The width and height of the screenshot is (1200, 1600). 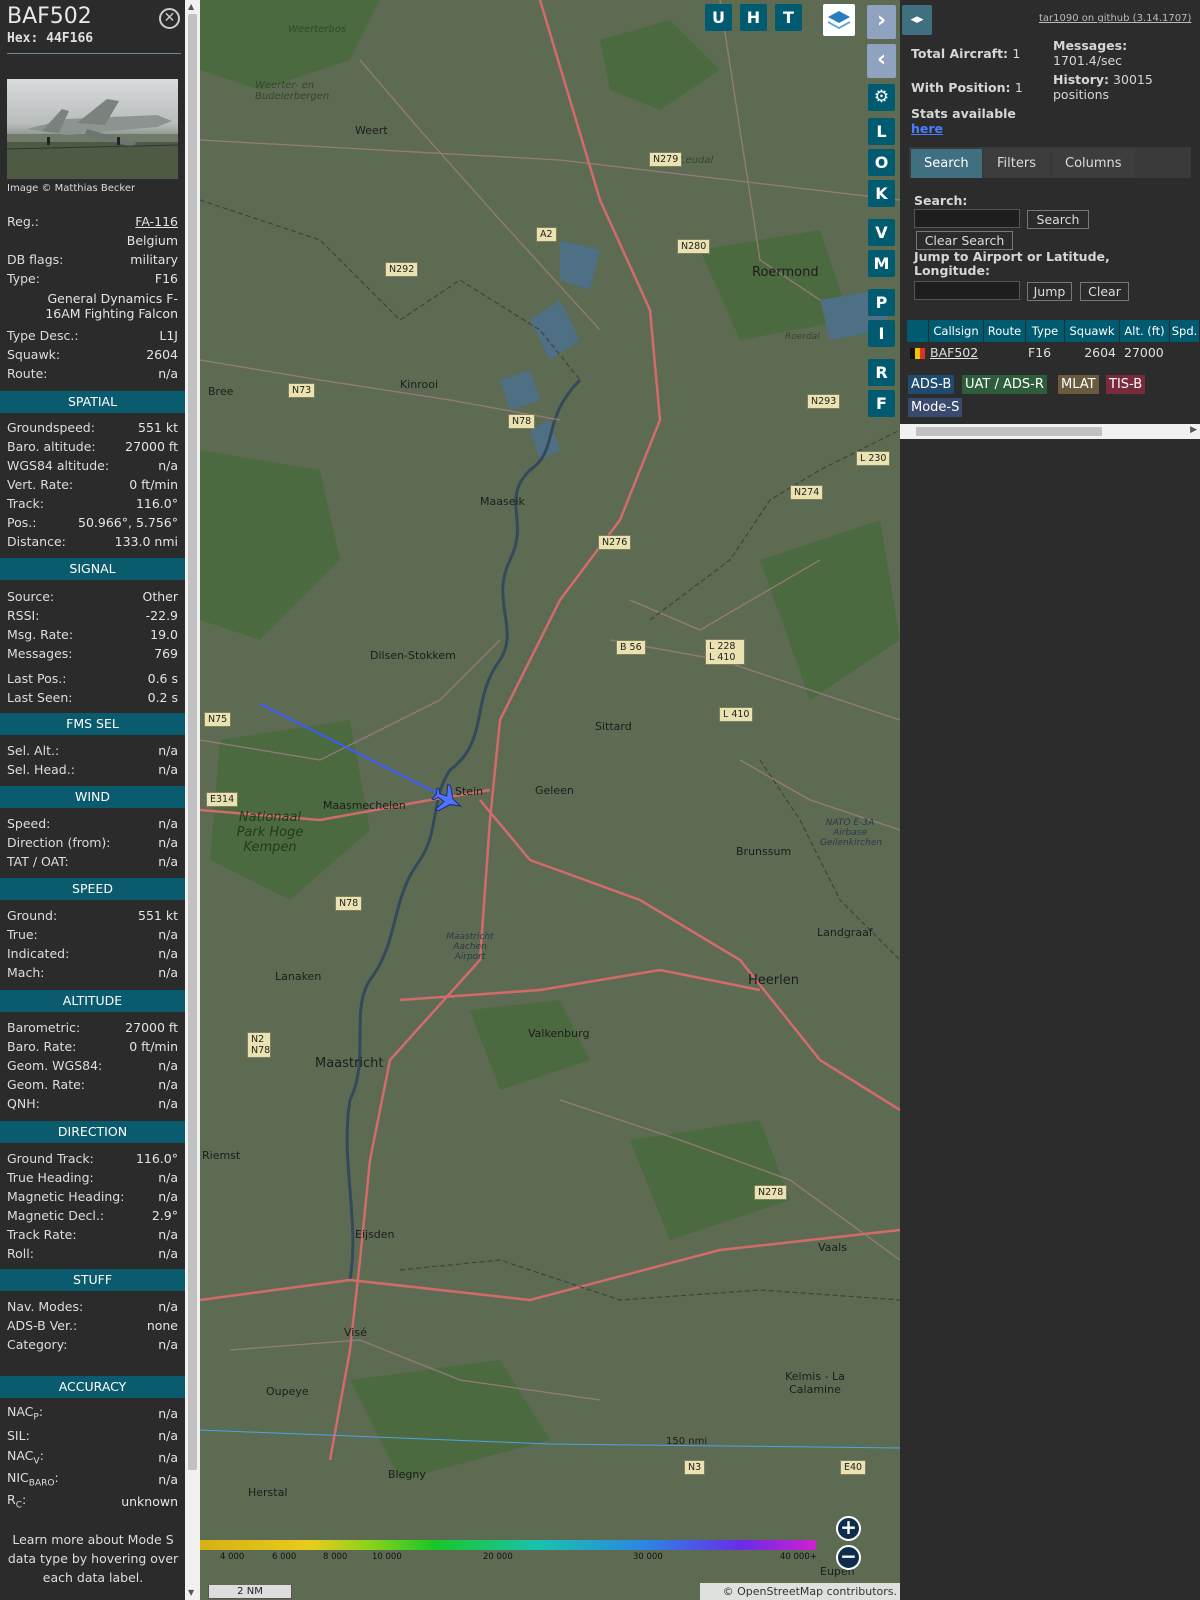 I want to click on info-row: Last Pos.: 0.6 s, so click(x=92, y=678).